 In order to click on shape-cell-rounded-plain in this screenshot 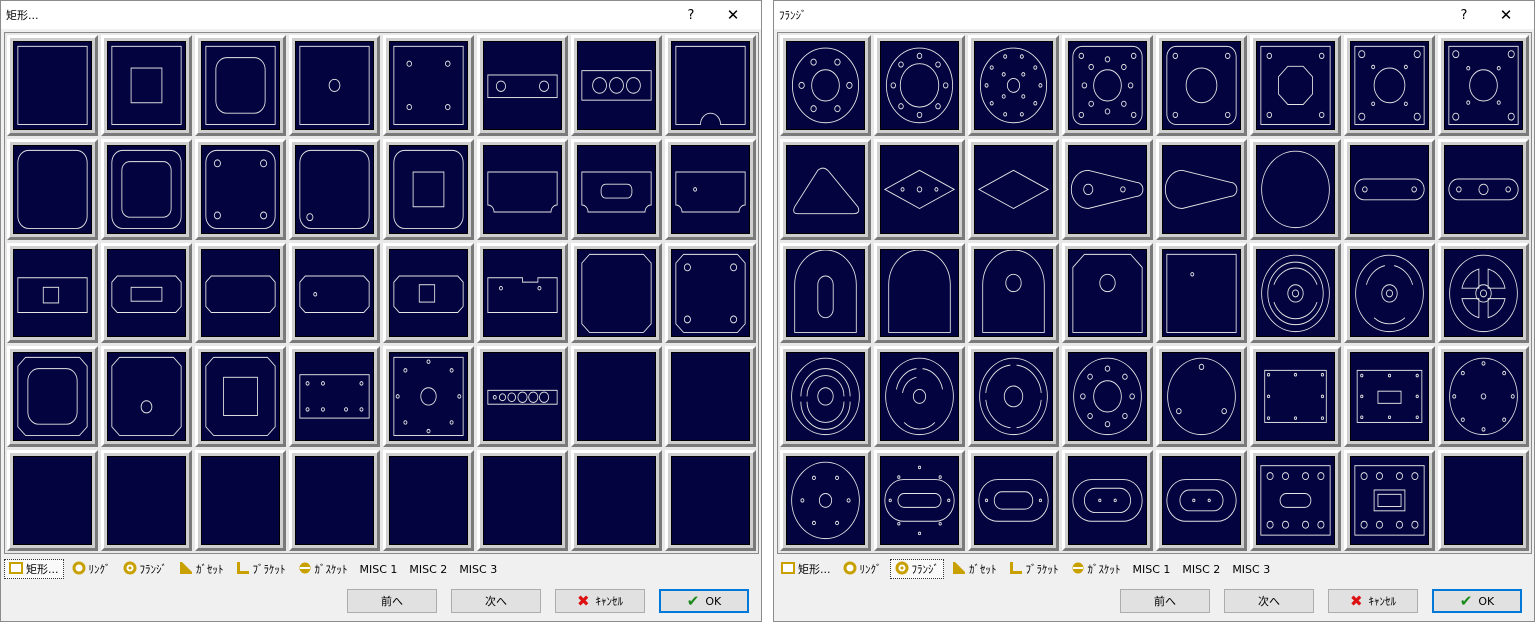, I will do `click(52, 189)`.